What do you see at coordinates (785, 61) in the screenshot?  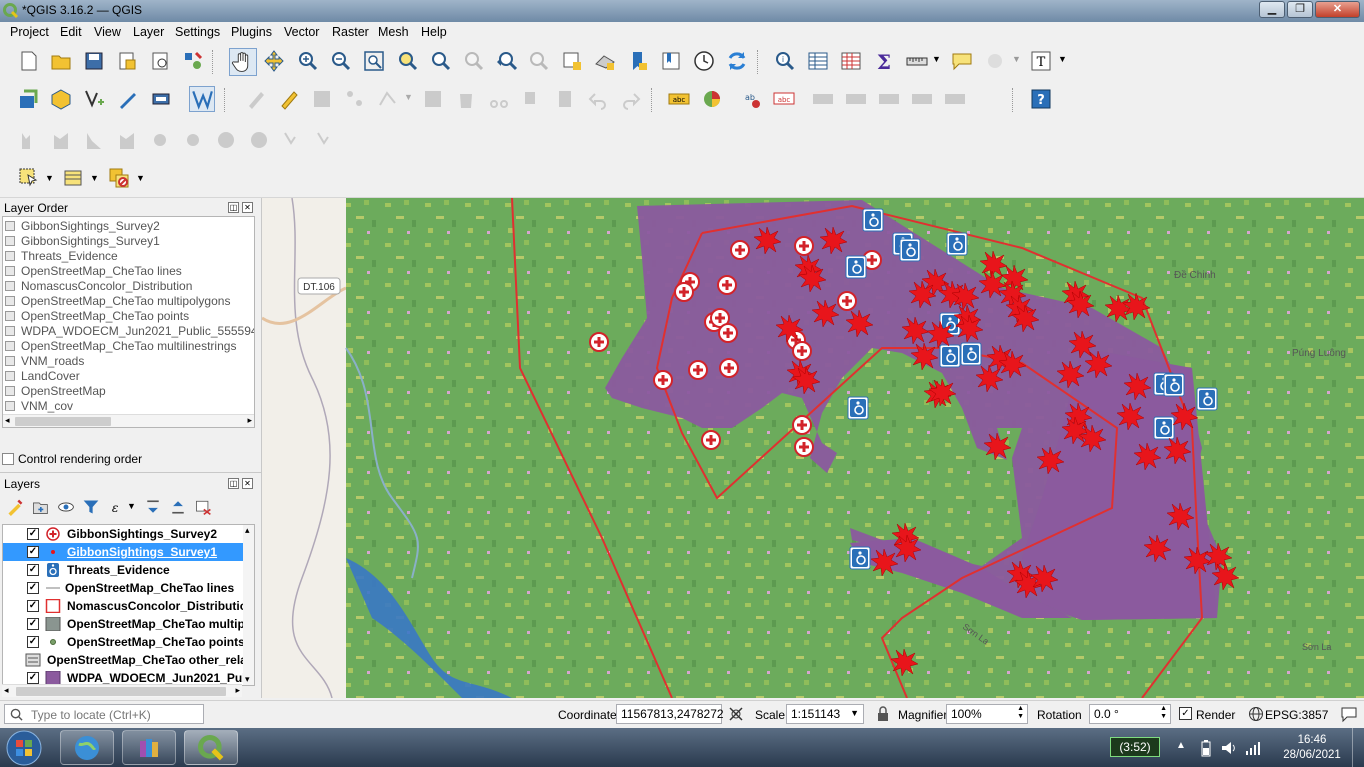 I see `identify-features-icon: i` at bounding box center [785, 61].